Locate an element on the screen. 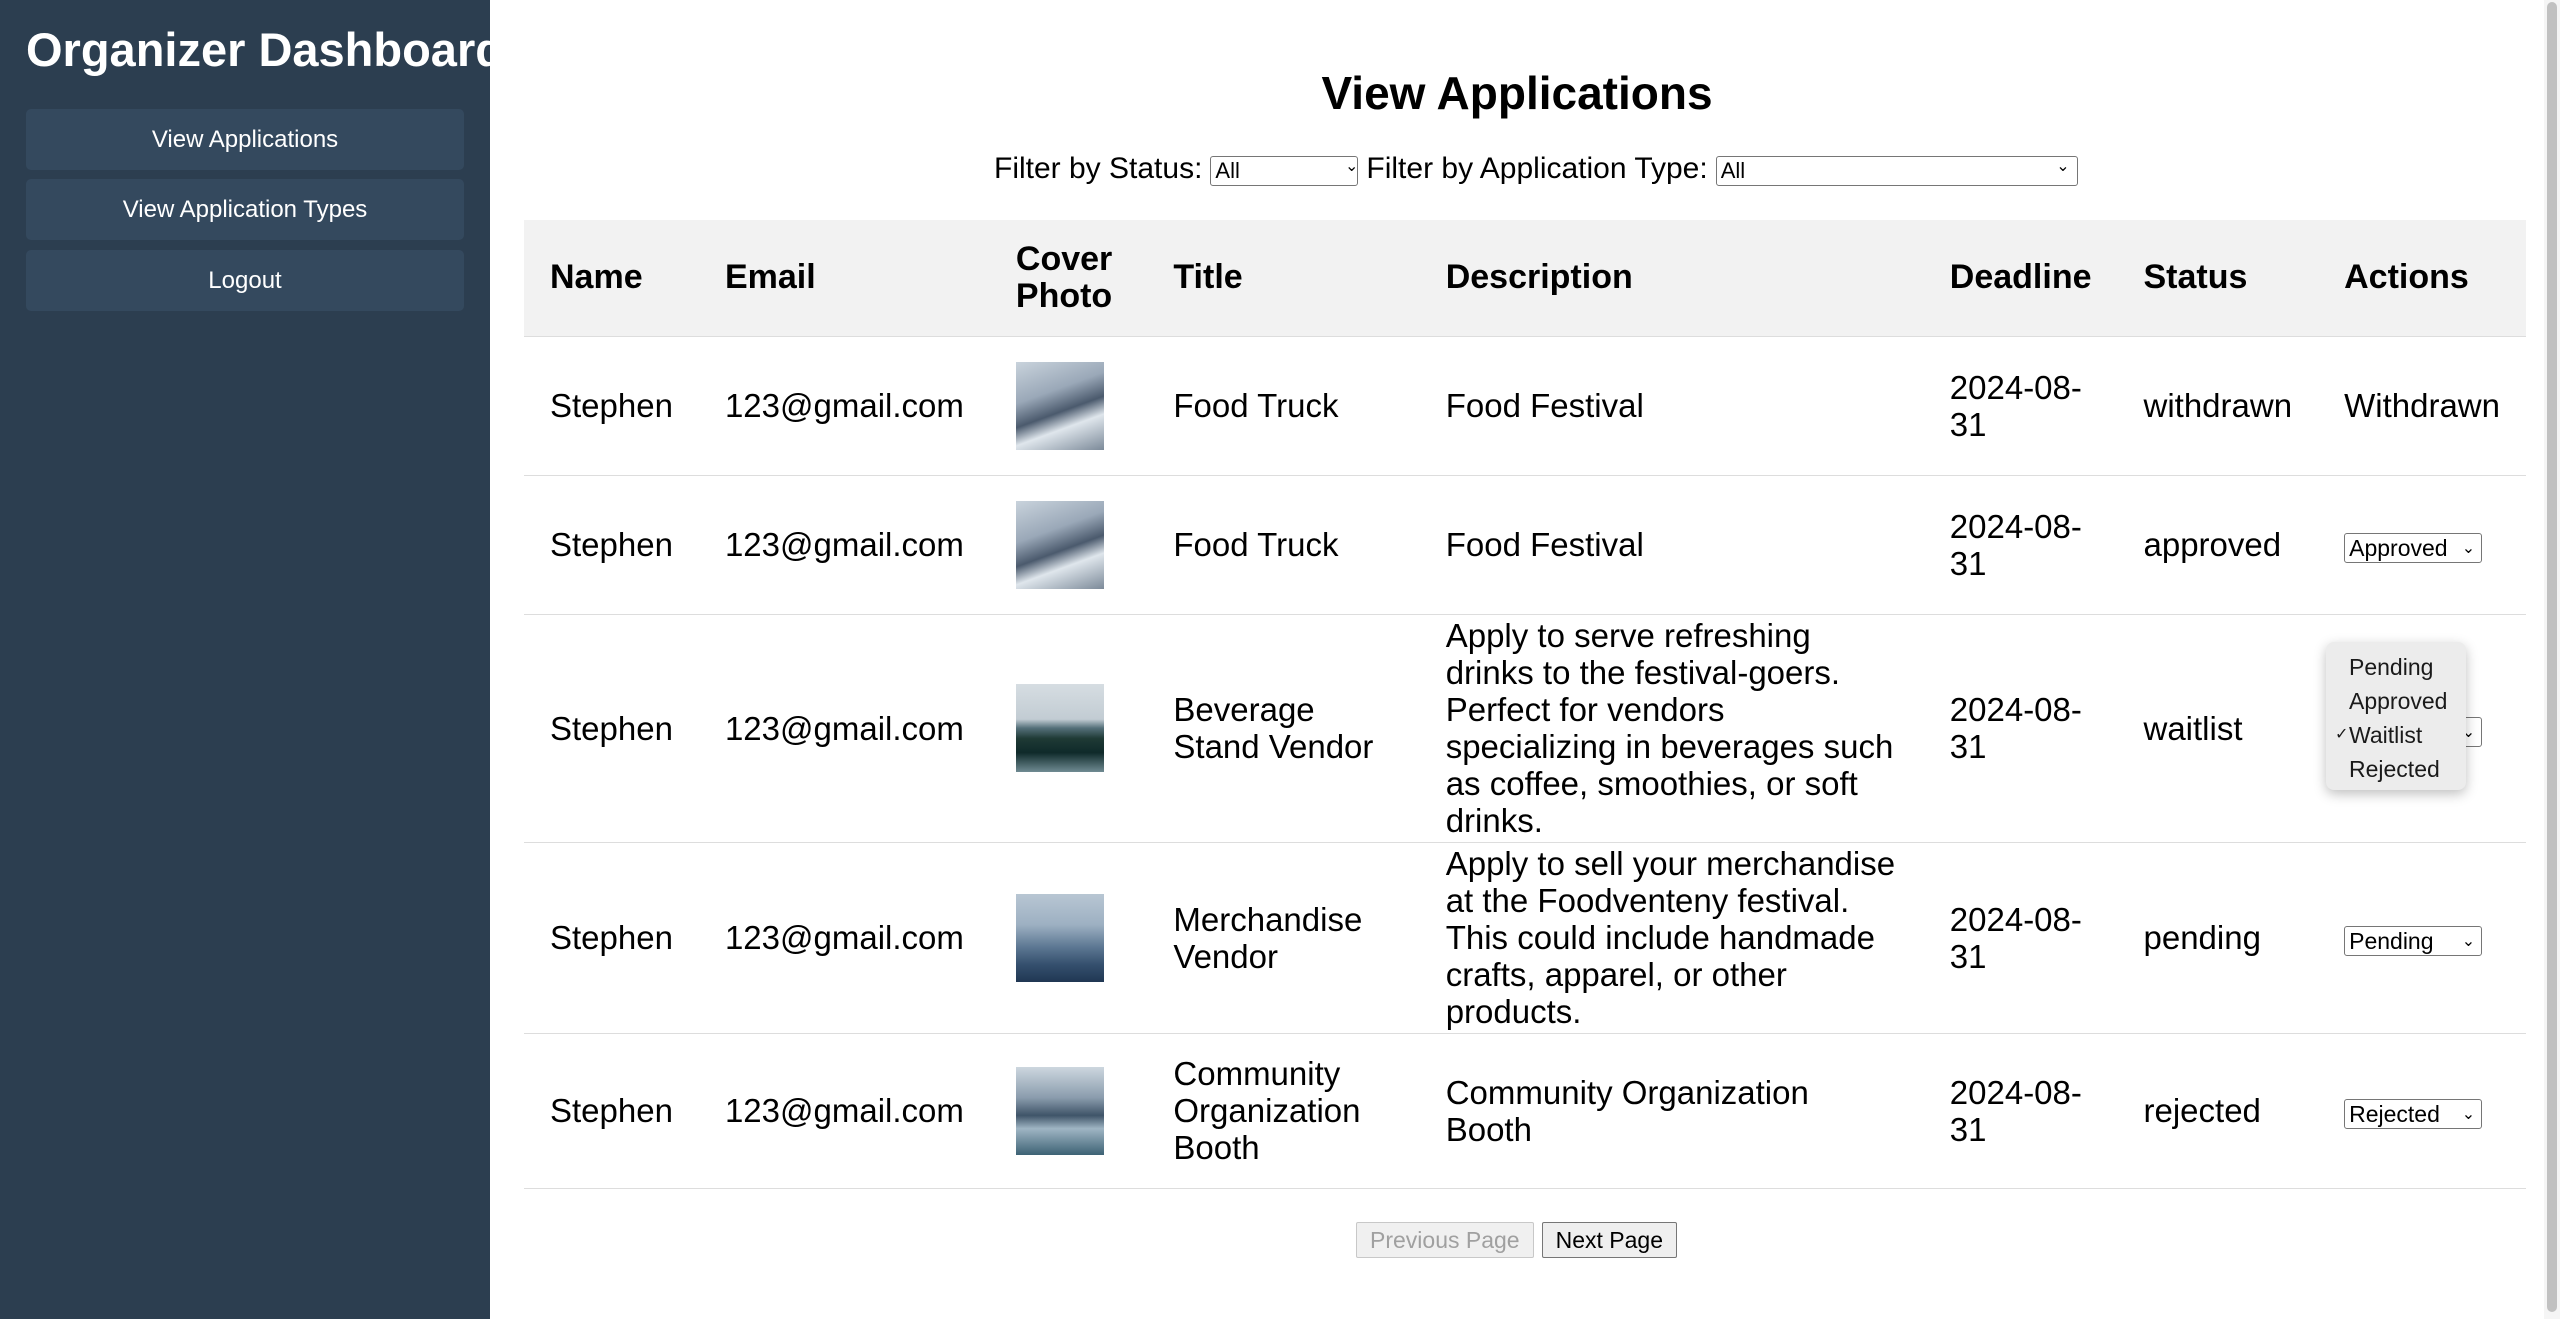  cell-title: Community Organization Booth is located at coordinates (1283, 1111).